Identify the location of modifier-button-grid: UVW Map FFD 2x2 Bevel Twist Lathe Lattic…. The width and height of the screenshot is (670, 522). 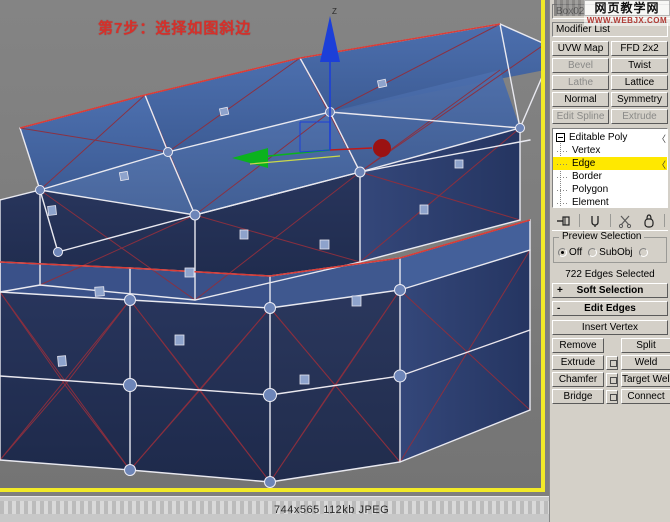
(610, 82).